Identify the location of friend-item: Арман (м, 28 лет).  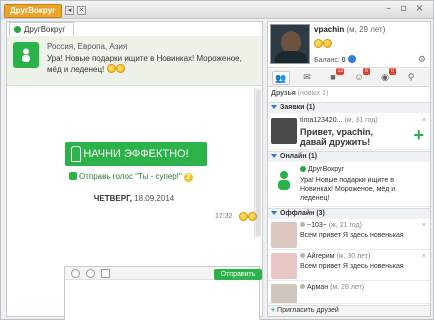
(349, 293).